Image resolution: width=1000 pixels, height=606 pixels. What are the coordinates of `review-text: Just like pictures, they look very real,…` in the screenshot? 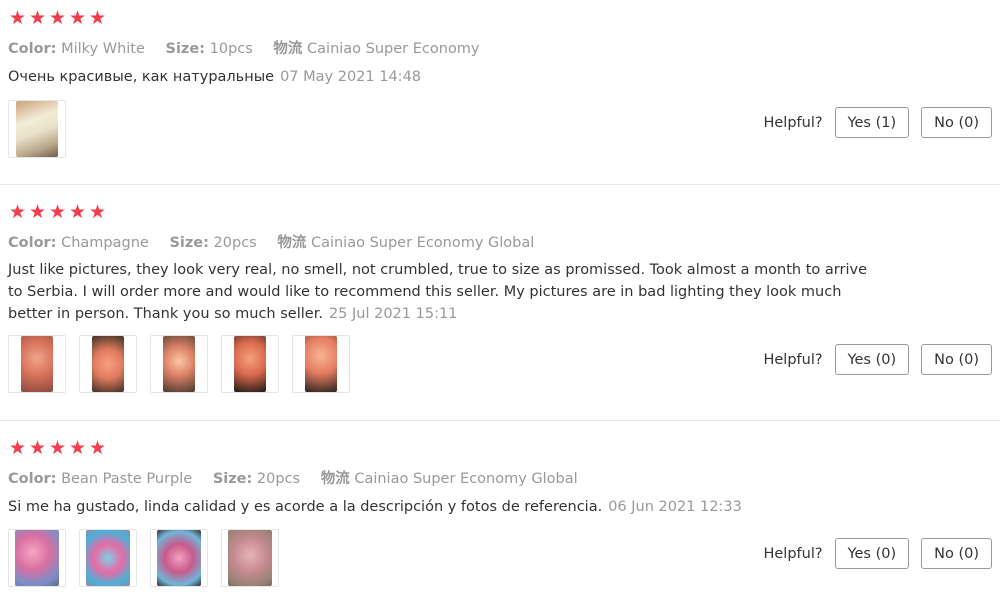 It's located at (443, 292).